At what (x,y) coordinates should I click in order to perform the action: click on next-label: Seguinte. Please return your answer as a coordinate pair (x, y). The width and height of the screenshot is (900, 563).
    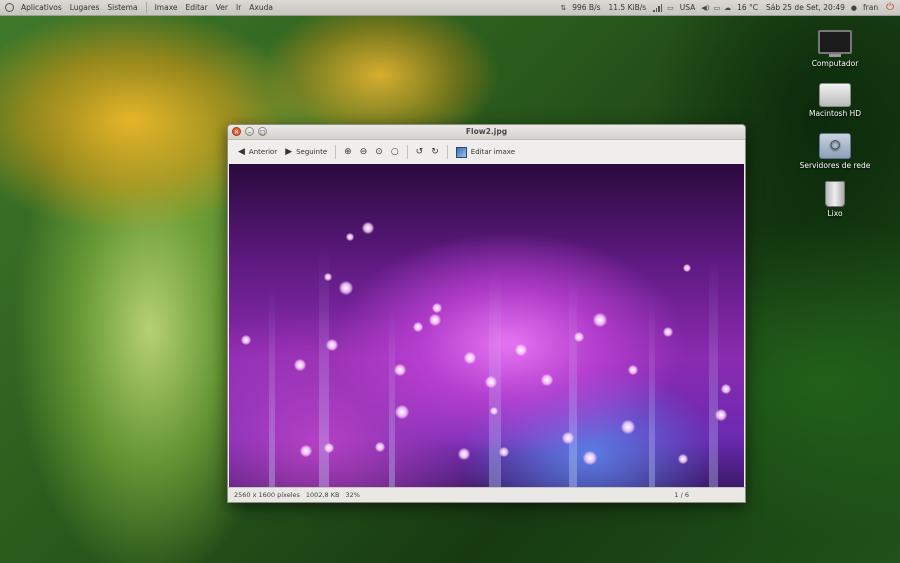
    Looking at the image, I should click on (312, 152).